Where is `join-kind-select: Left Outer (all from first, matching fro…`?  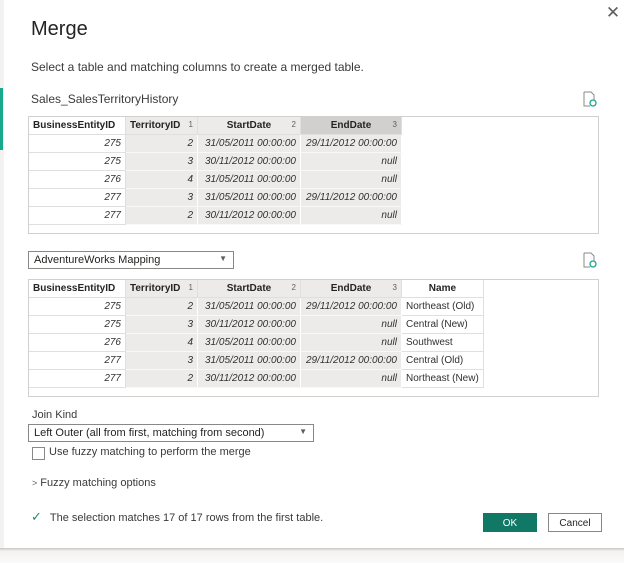
join-kind-select: Left Outer (all from first, matching fro… is located at coordinates (171, 433).